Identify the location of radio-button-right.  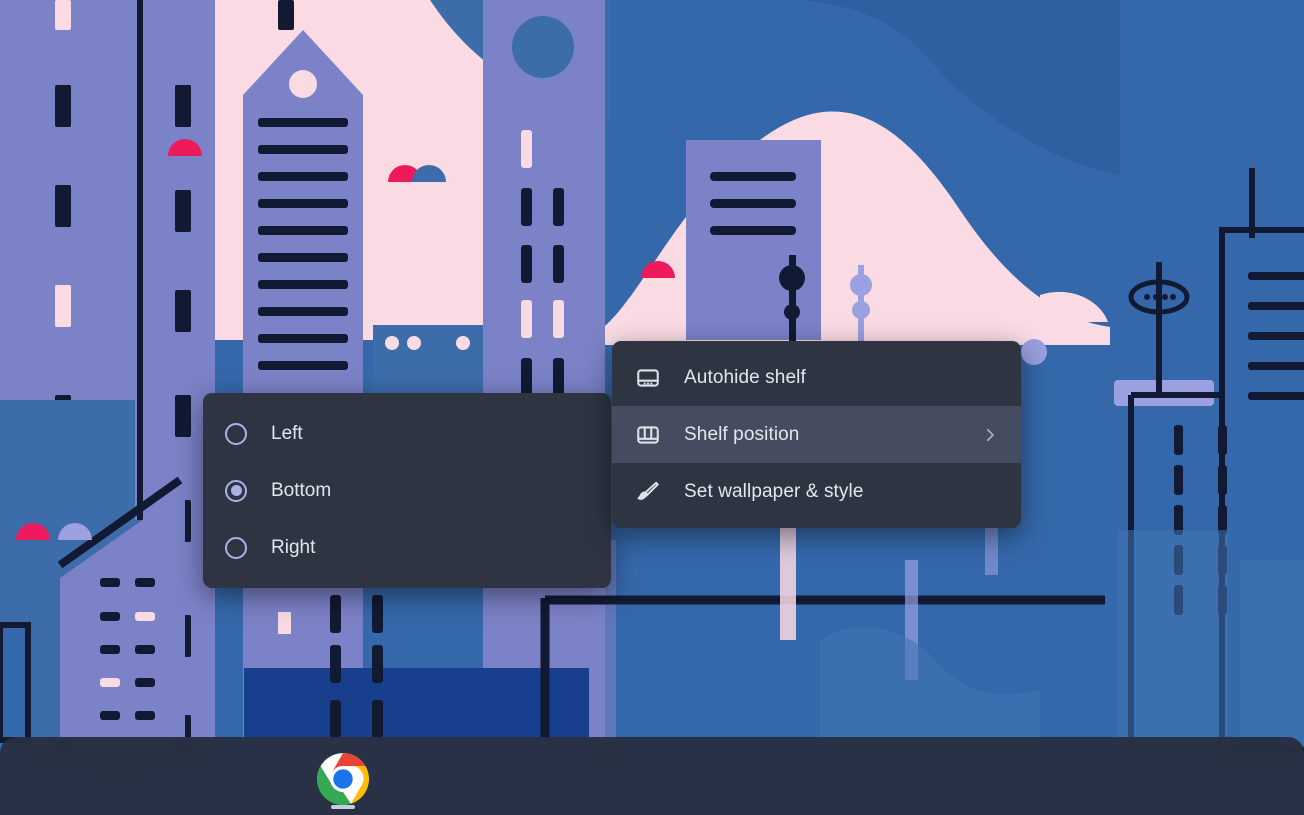
(236, 547).